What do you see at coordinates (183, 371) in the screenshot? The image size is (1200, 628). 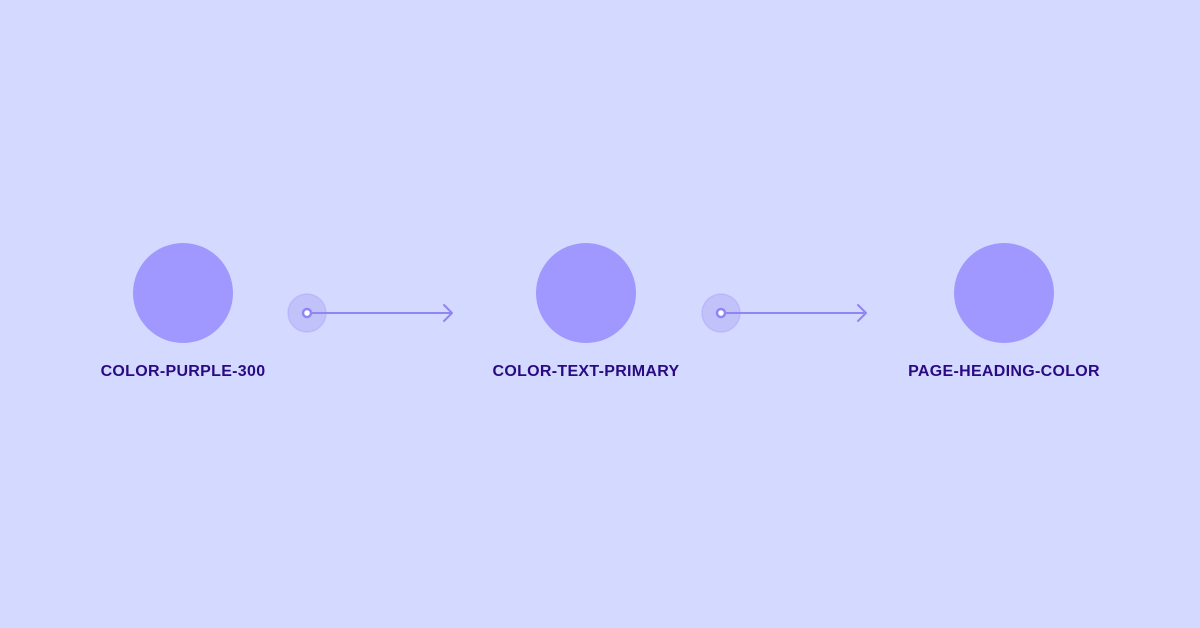 I see `token-label: COLOR-PURPLE-300` at bounding box center [183, 371].